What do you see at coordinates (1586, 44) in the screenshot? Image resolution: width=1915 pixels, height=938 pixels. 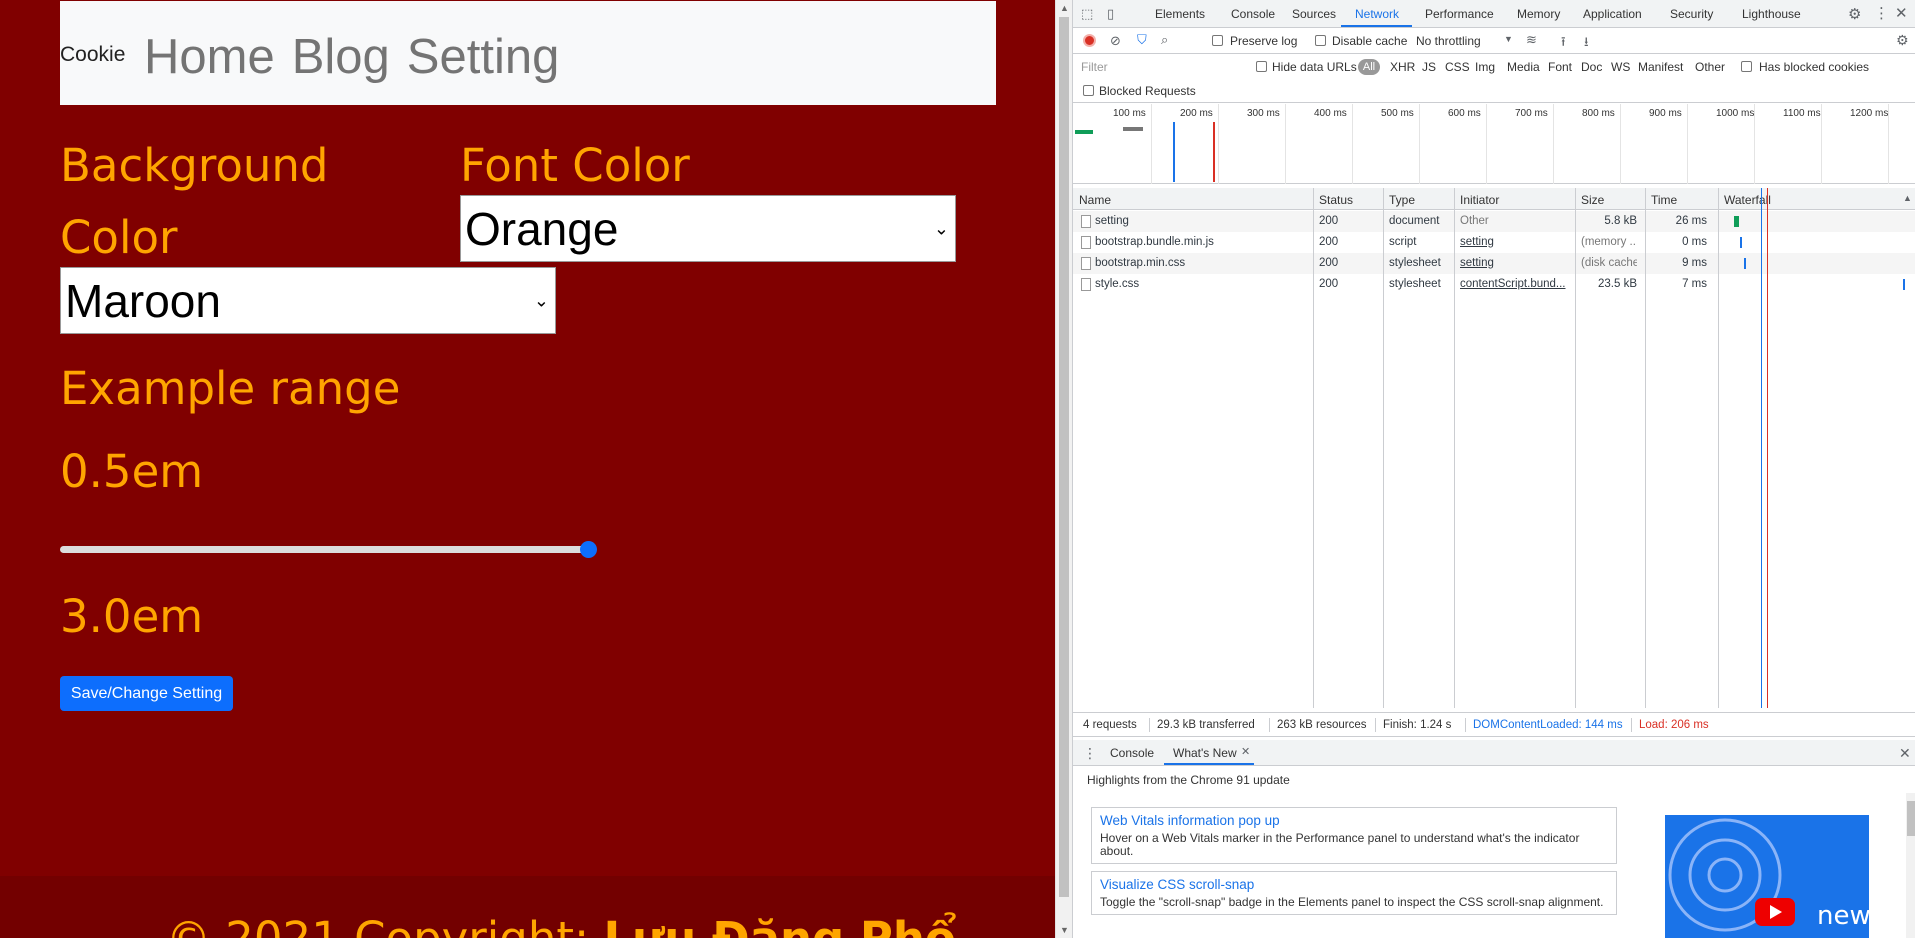 I see `export-har-icon: ⭳` at bounding box center [1586, 44].